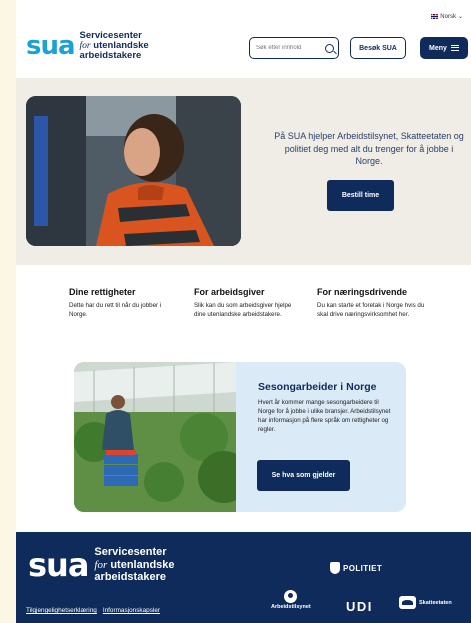  I want to click on footer-logo-line-2: utenlandske, so click(142, 564).